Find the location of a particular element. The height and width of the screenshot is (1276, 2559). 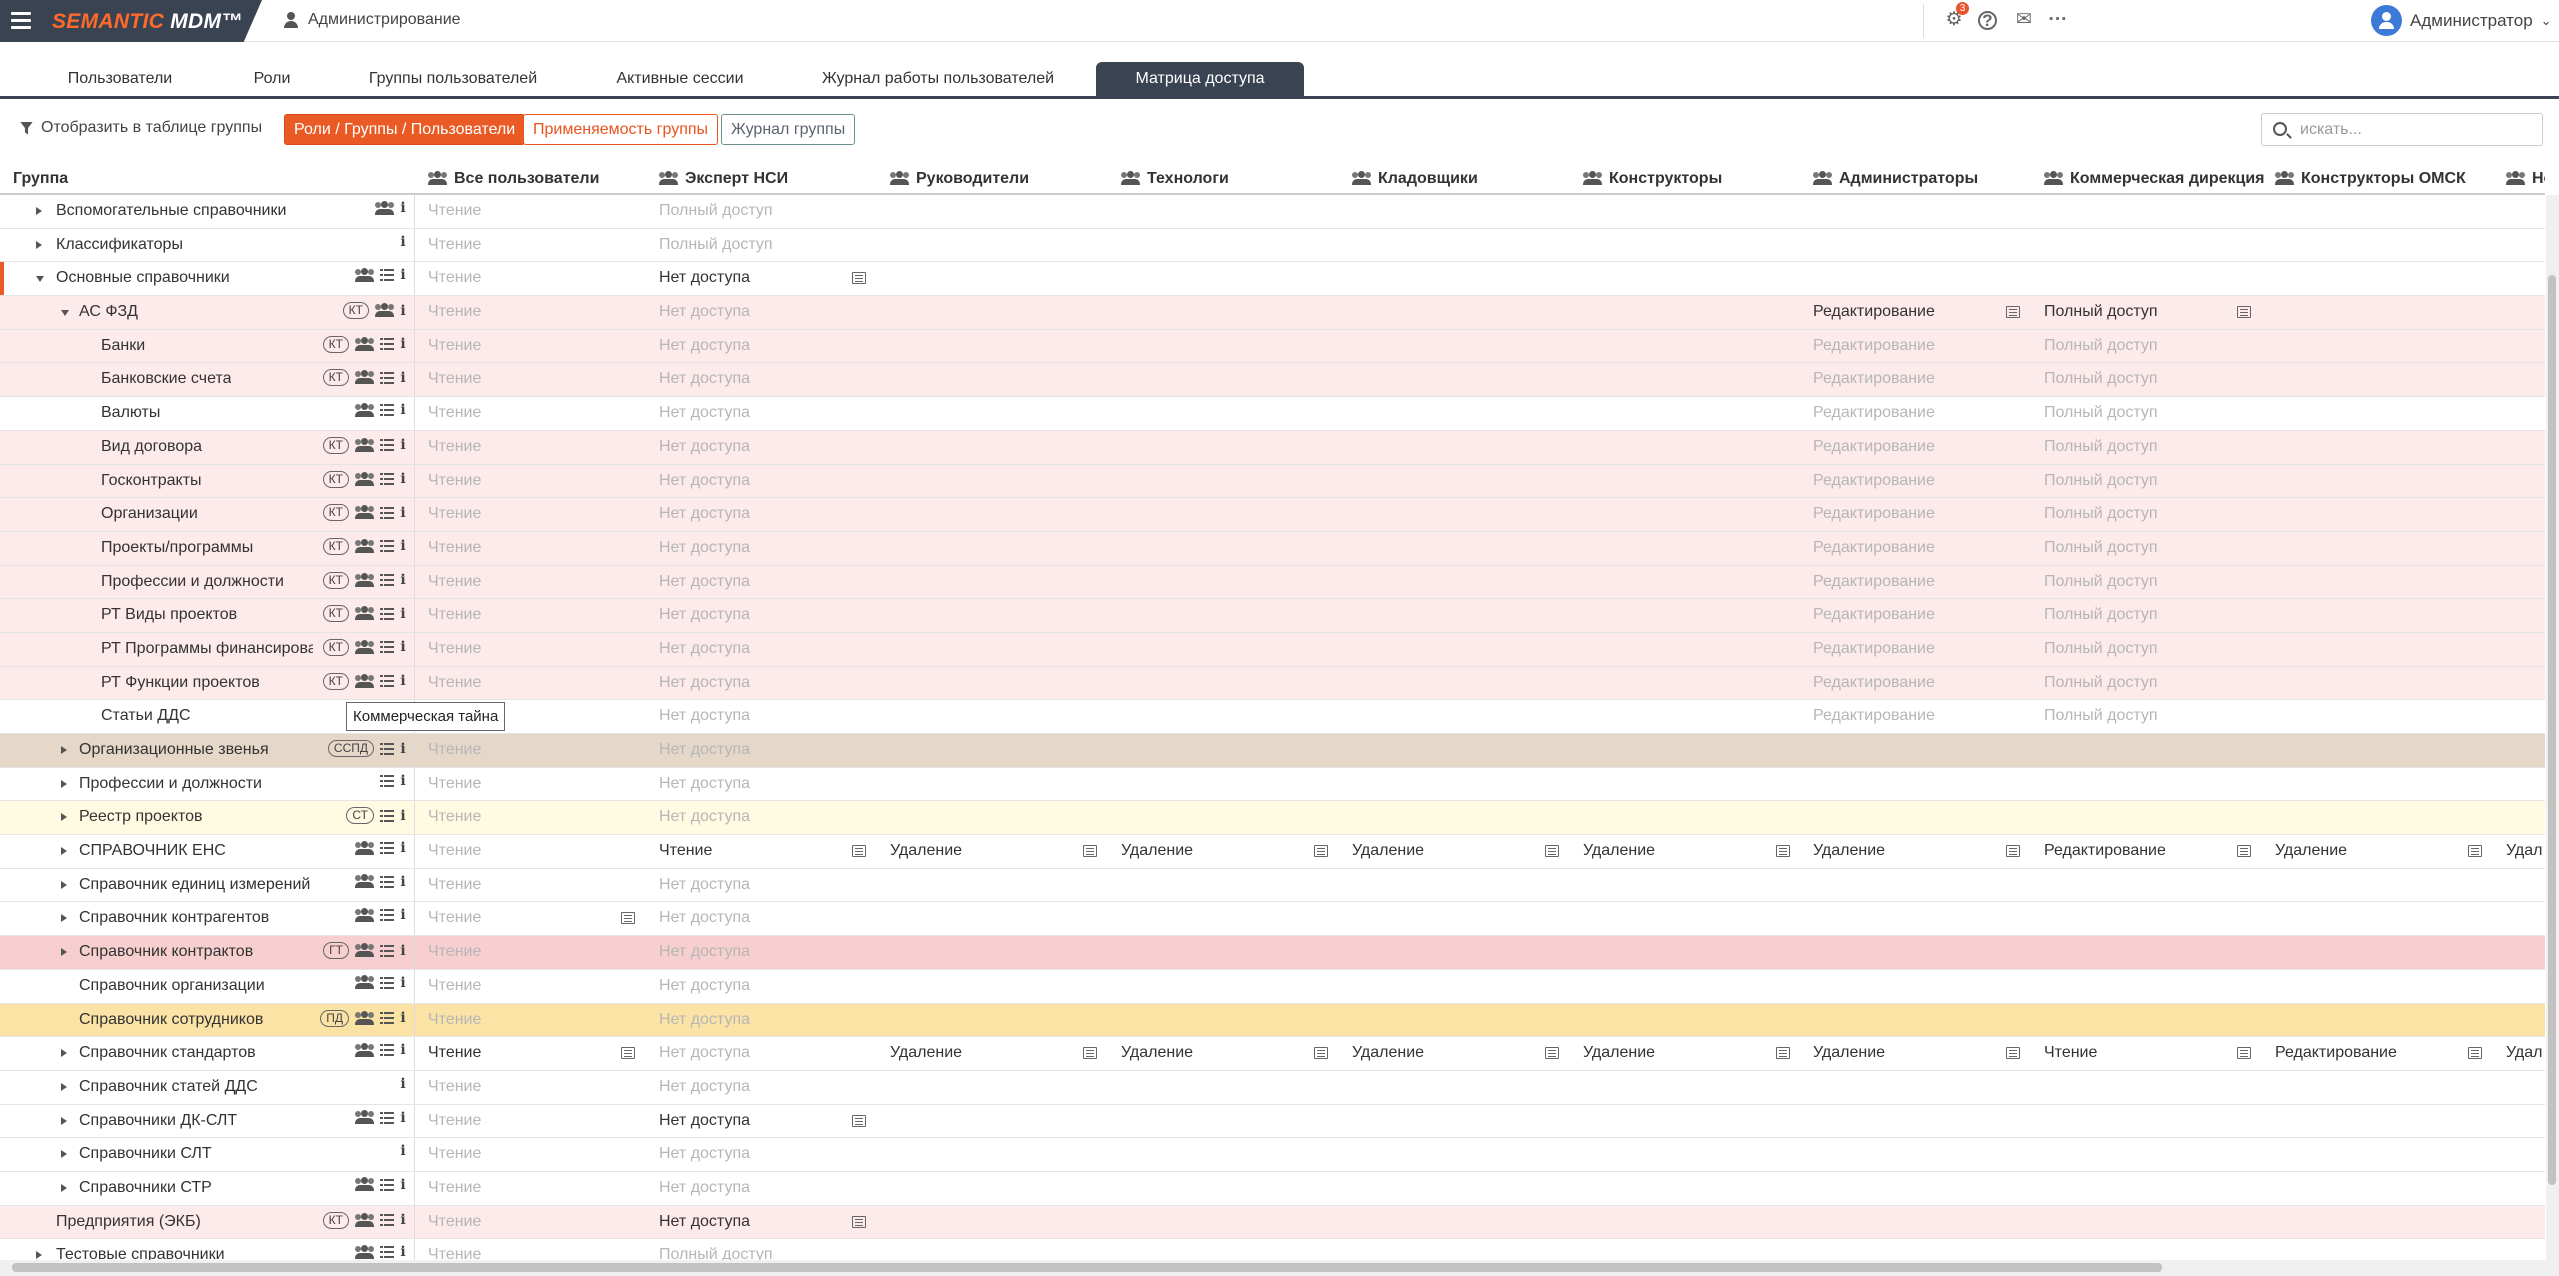

tab-roles: Роли is located at coordinates (272, 79).